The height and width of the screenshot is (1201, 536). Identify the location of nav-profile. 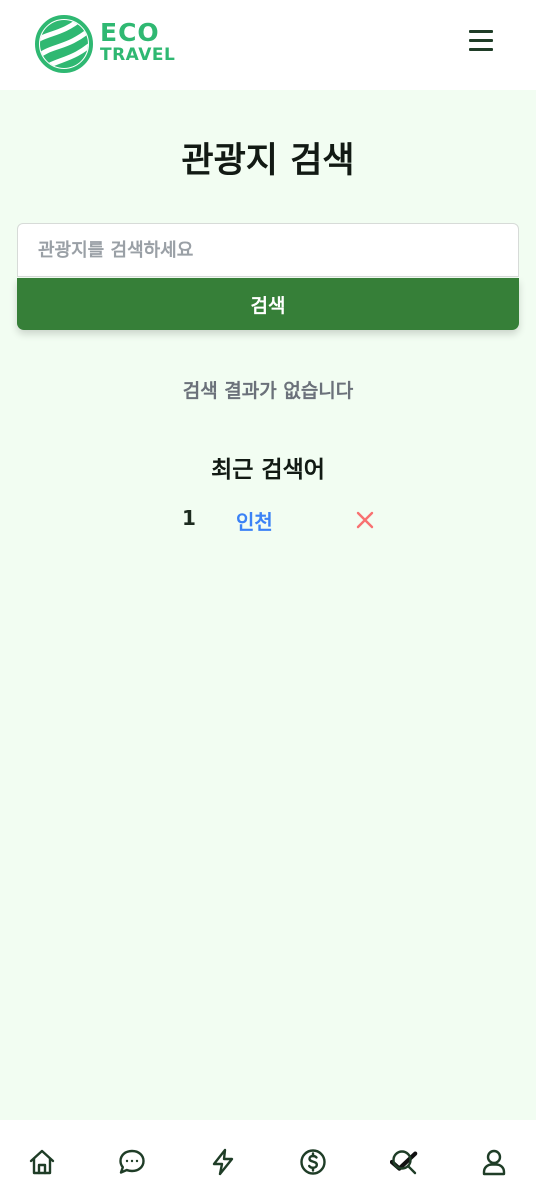
(494, 1160).